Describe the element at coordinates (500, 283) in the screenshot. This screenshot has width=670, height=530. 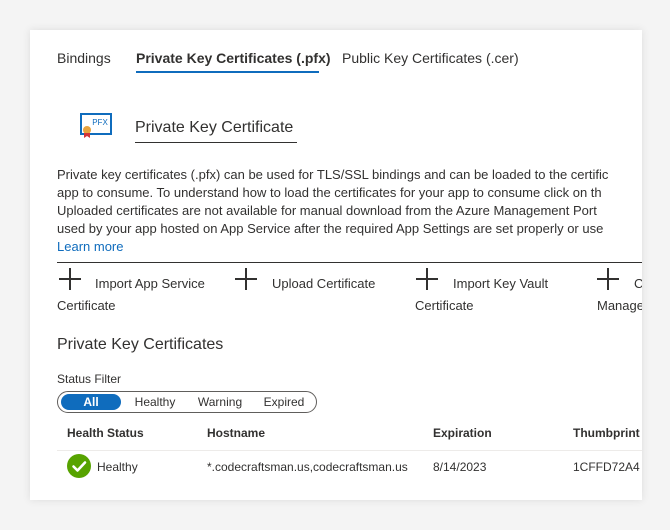
I see `import-key-vault-certificate-button: Import Key Vault` at that location.